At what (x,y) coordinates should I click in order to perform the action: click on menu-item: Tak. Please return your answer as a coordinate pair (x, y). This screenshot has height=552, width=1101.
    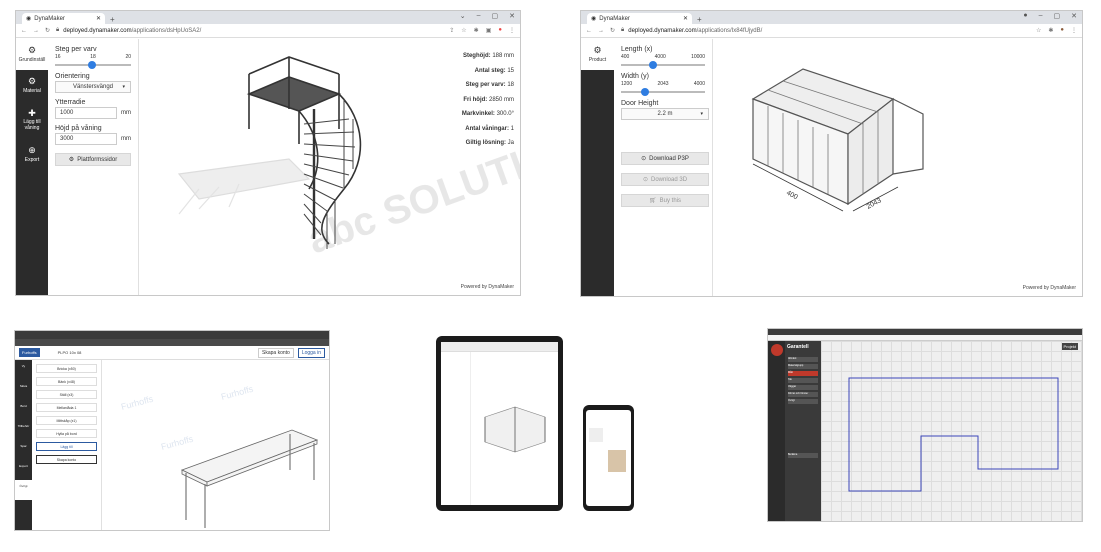
    Looking at the image, I should click on (803, 380).